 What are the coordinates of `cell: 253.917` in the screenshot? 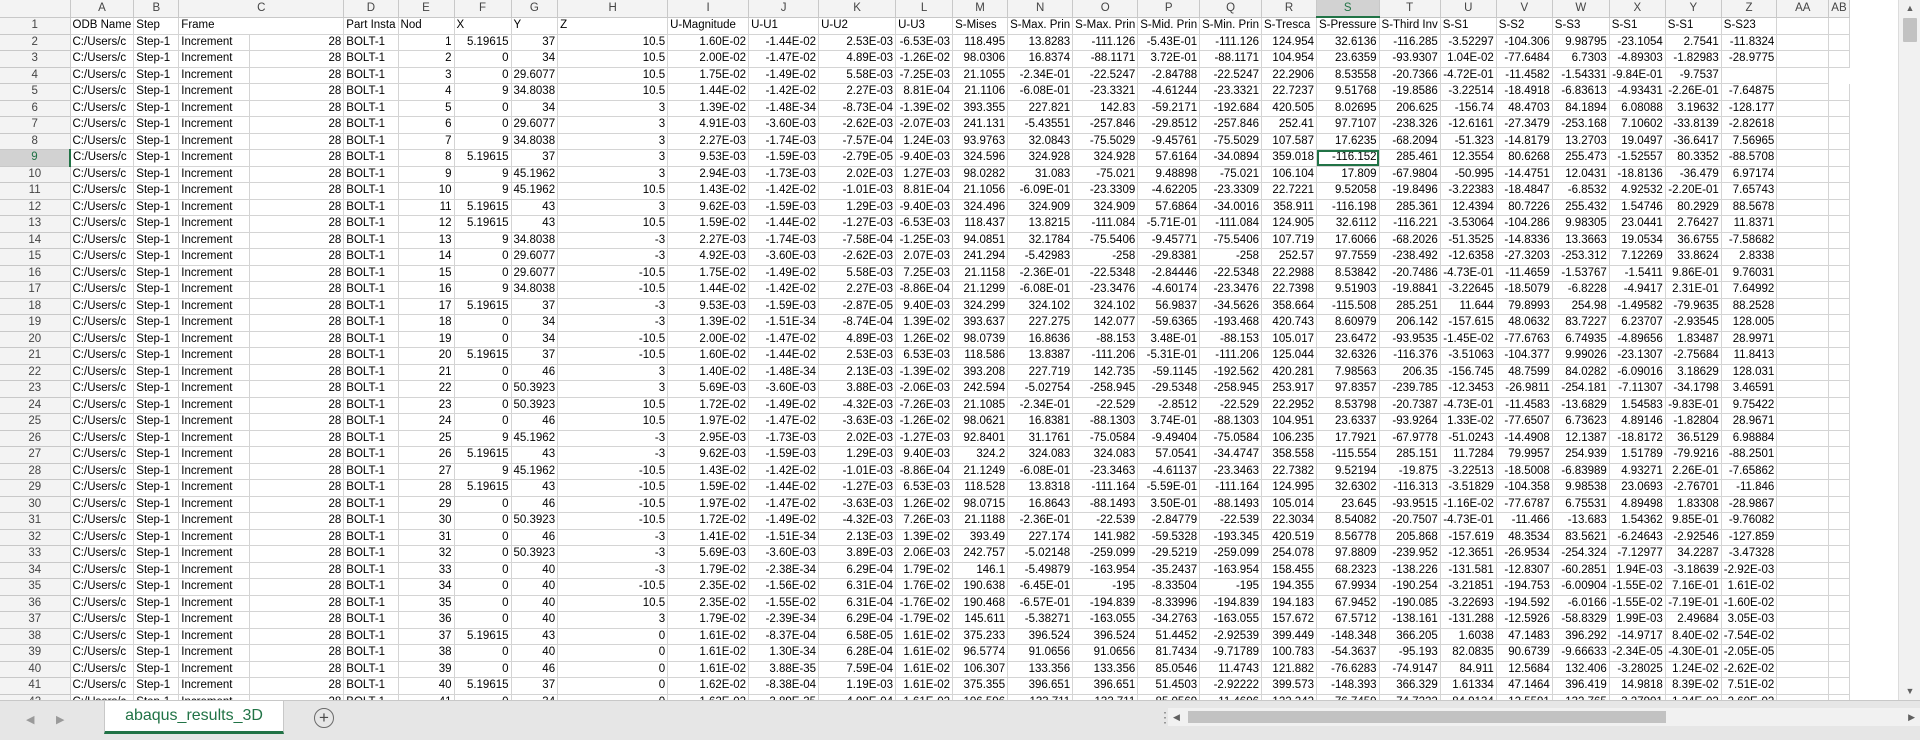 It's located at (1289, 389).